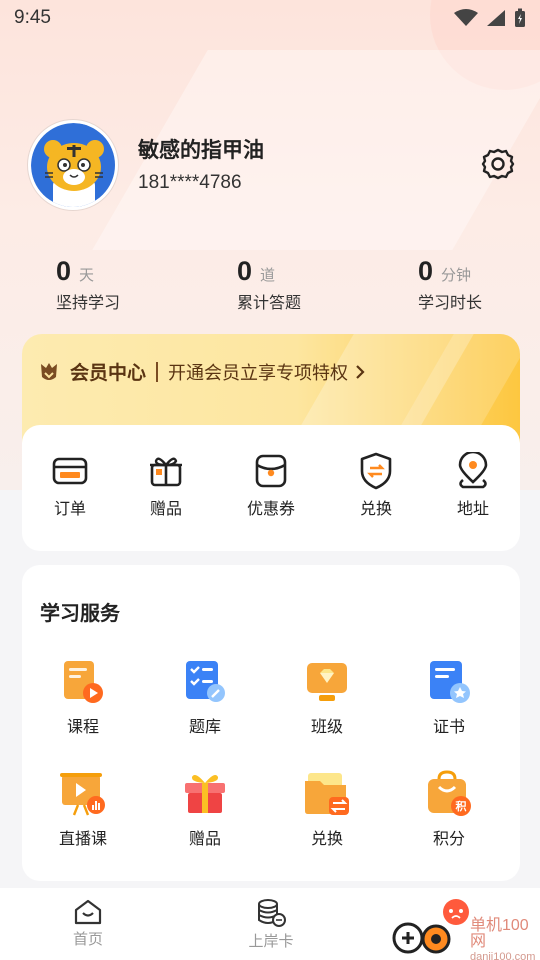 The image size is (540, 960). Describe the element at coordinates (456, 275) in the screenshot. I see `stat-unit: 分钟` at that location.